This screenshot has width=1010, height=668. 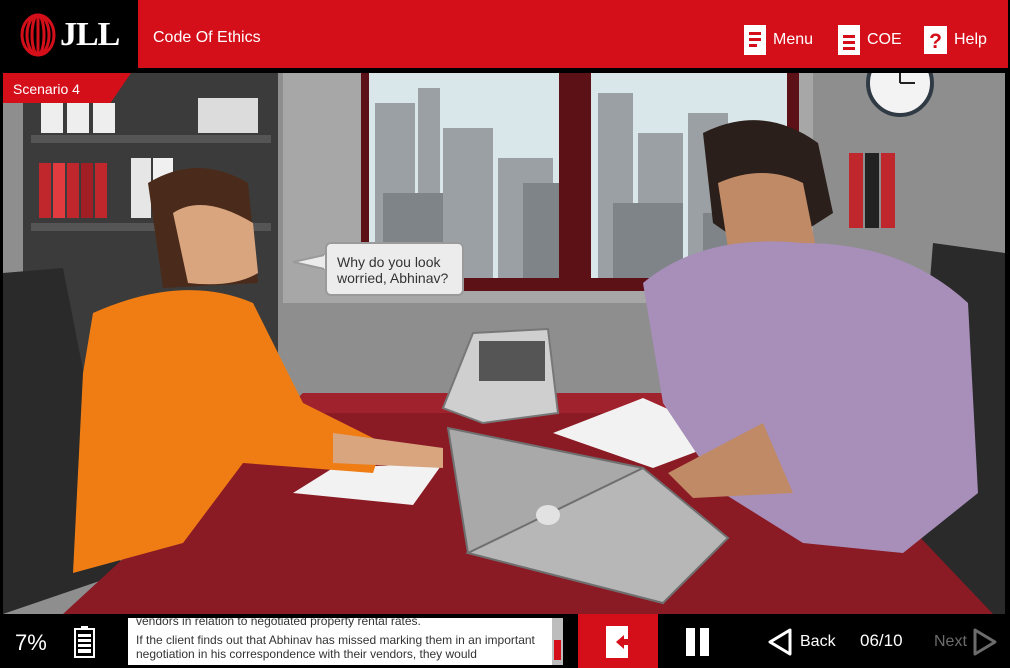 What do you see at coordinates (755, 40) in the screenshot?
I see `menu-icon` at bounding box center [755, 40].